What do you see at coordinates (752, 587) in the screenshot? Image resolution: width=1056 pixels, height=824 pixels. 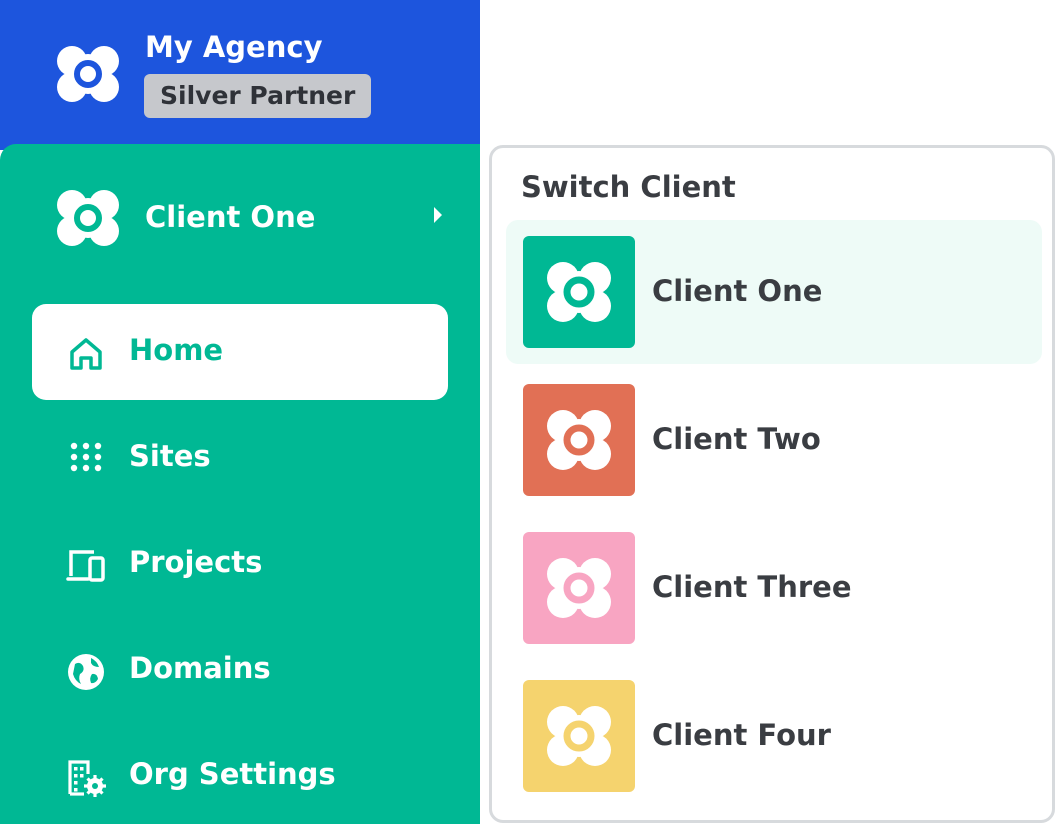 I see `client-option-label: Client Three` at bounding box center [752, 587].